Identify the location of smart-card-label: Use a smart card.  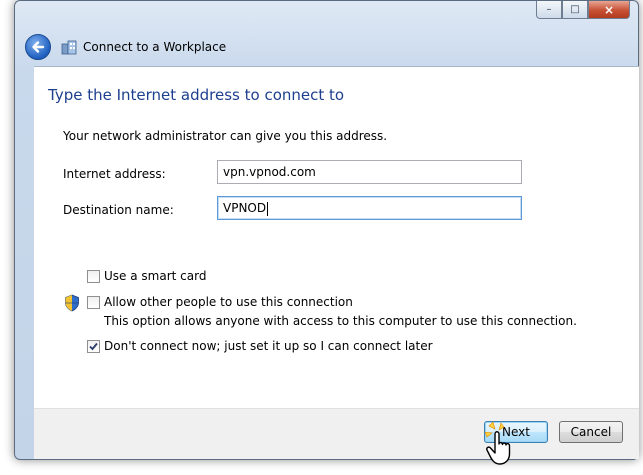
(155, 276).